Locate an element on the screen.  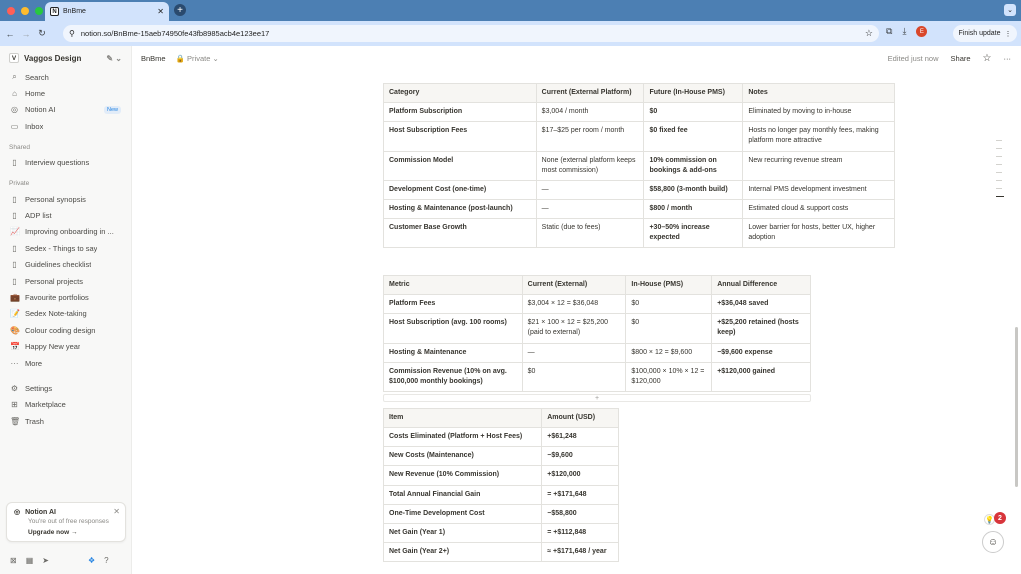
finish-update-button: Finish update ⋮ is located at coordinates (985, 33).